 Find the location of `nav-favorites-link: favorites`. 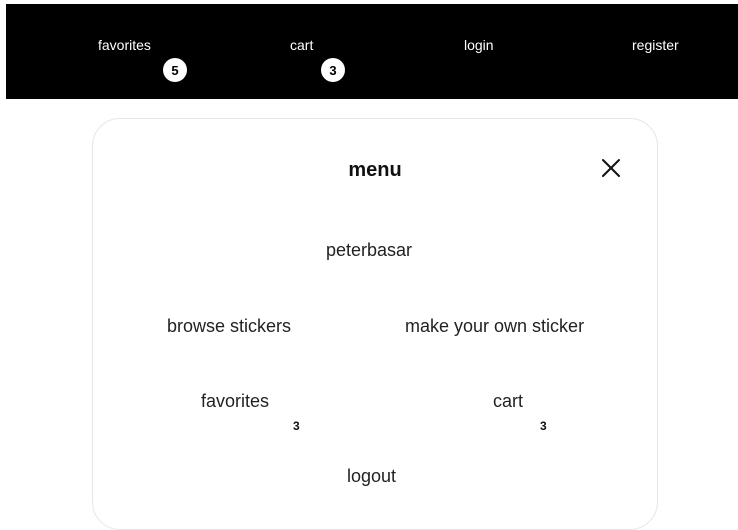

nav-favorites-link: favorites is located at coordinates (124, 45).